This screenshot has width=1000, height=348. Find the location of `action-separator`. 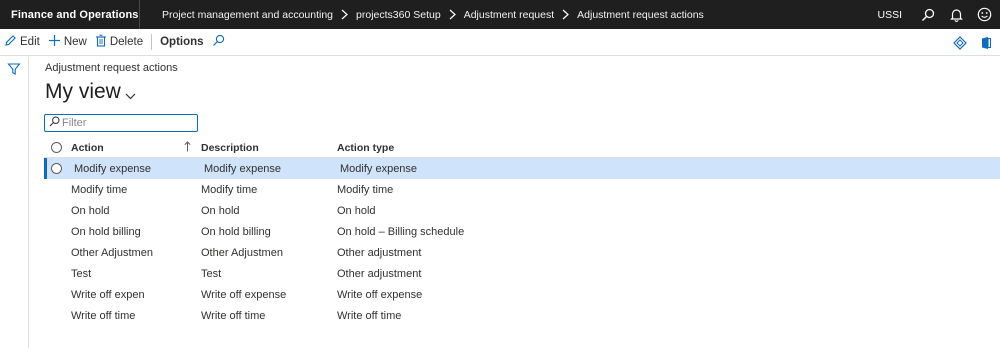

action-separator is located at coordinates (152, 42).